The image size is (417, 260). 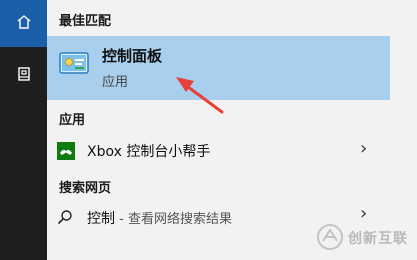 I want to click on watermark: 创新互联, so click(x=366, y=238).